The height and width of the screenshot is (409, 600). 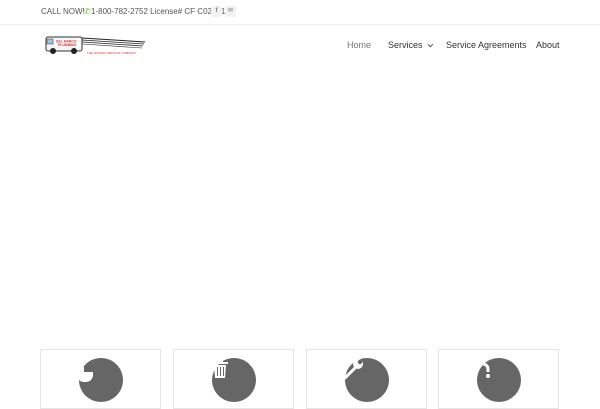 I want to click on nav-services: Services, so click(x=410, y=45).